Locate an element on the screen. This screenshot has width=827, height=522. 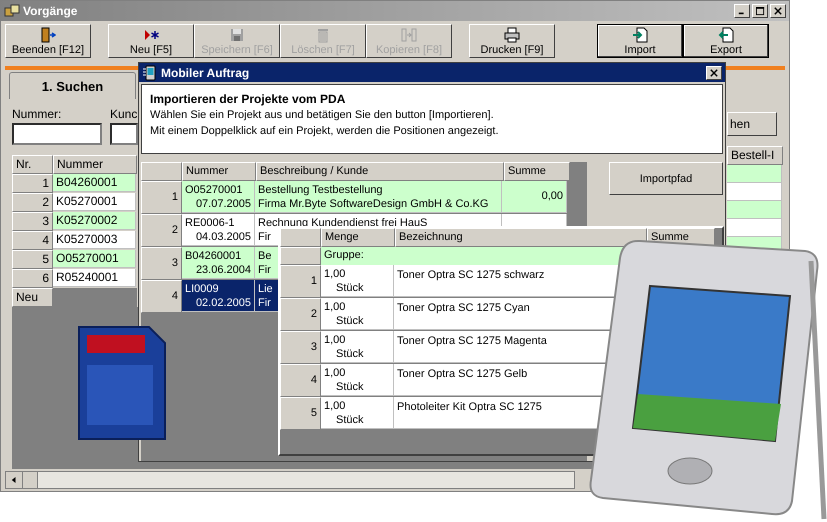
import-path-button: Importpfad is located at coordinates (666, 178).